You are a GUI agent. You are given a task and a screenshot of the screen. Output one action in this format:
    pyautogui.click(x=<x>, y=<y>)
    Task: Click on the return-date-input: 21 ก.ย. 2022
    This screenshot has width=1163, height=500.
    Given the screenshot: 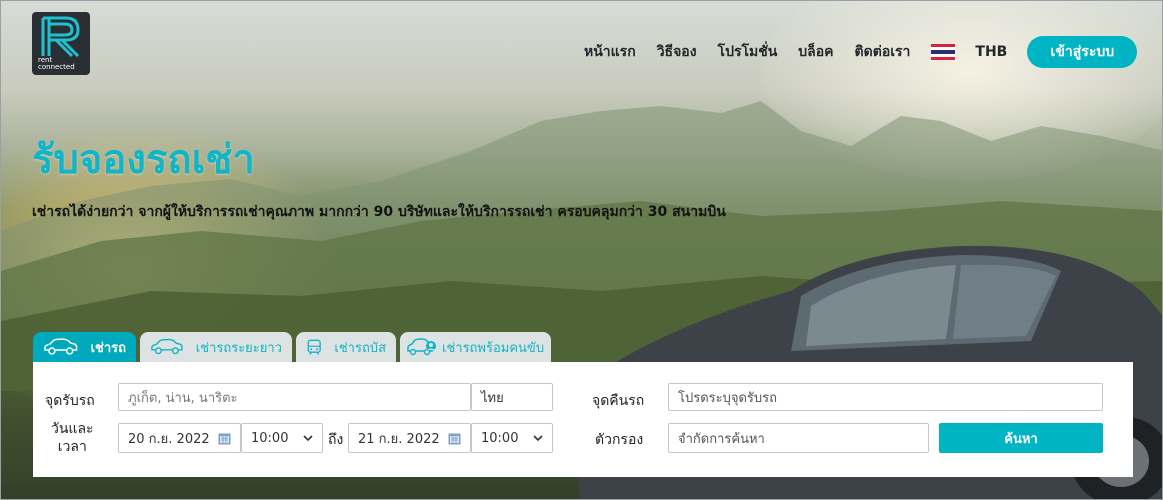 What is the action you would take?
    pyautogui.click(x=409, y=438)
    